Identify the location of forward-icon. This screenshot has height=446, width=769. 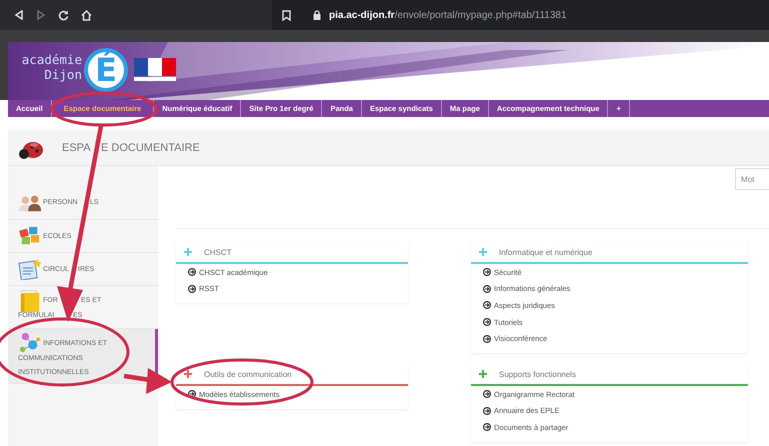
(41, 15).